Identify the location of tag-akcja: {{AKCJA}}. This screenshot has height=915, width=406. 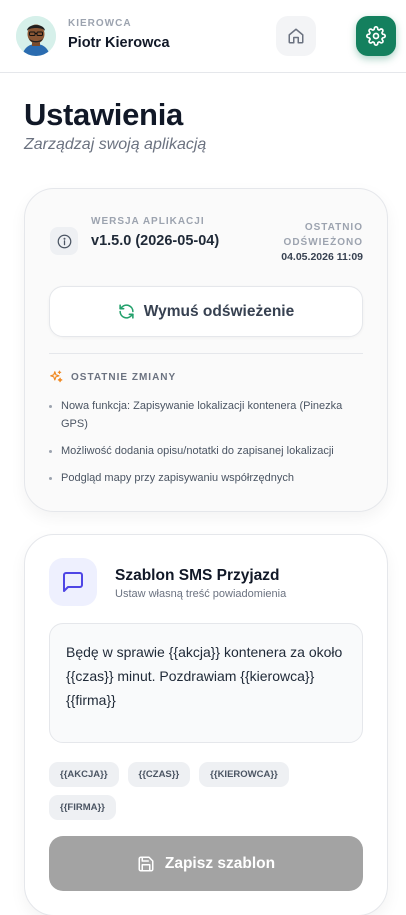
(84, 774).